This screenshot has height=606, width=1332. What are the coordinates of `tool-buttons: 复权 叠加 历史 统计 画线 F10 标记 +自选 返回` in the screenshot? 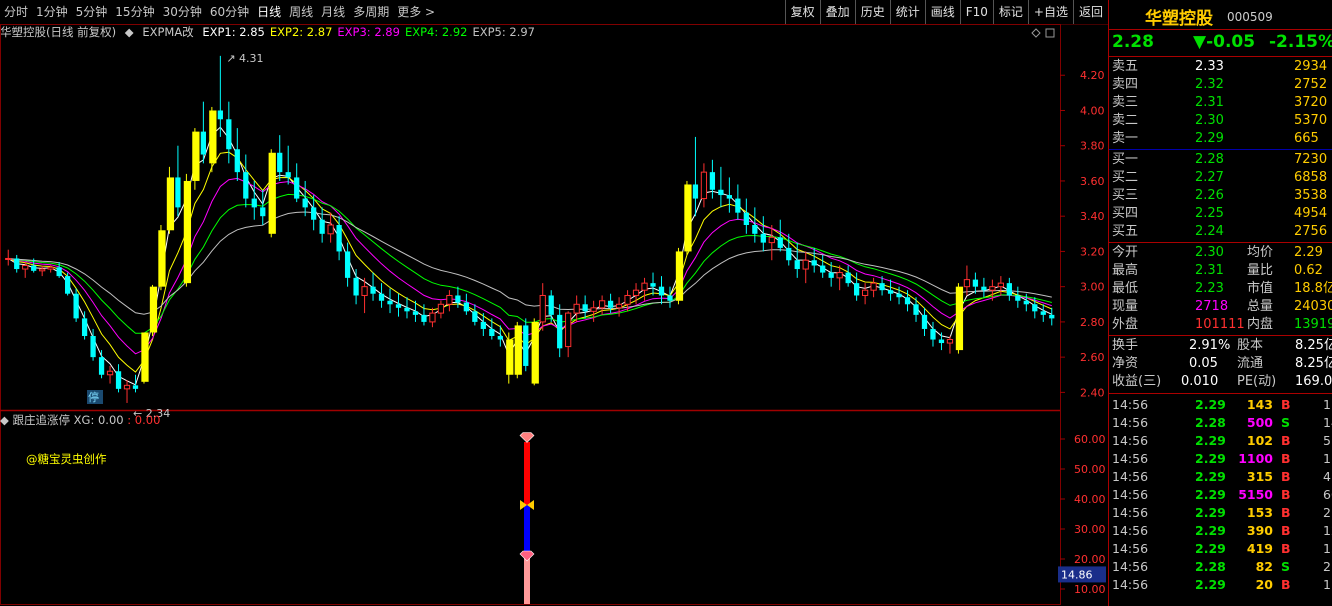 It's located at (946, 12).